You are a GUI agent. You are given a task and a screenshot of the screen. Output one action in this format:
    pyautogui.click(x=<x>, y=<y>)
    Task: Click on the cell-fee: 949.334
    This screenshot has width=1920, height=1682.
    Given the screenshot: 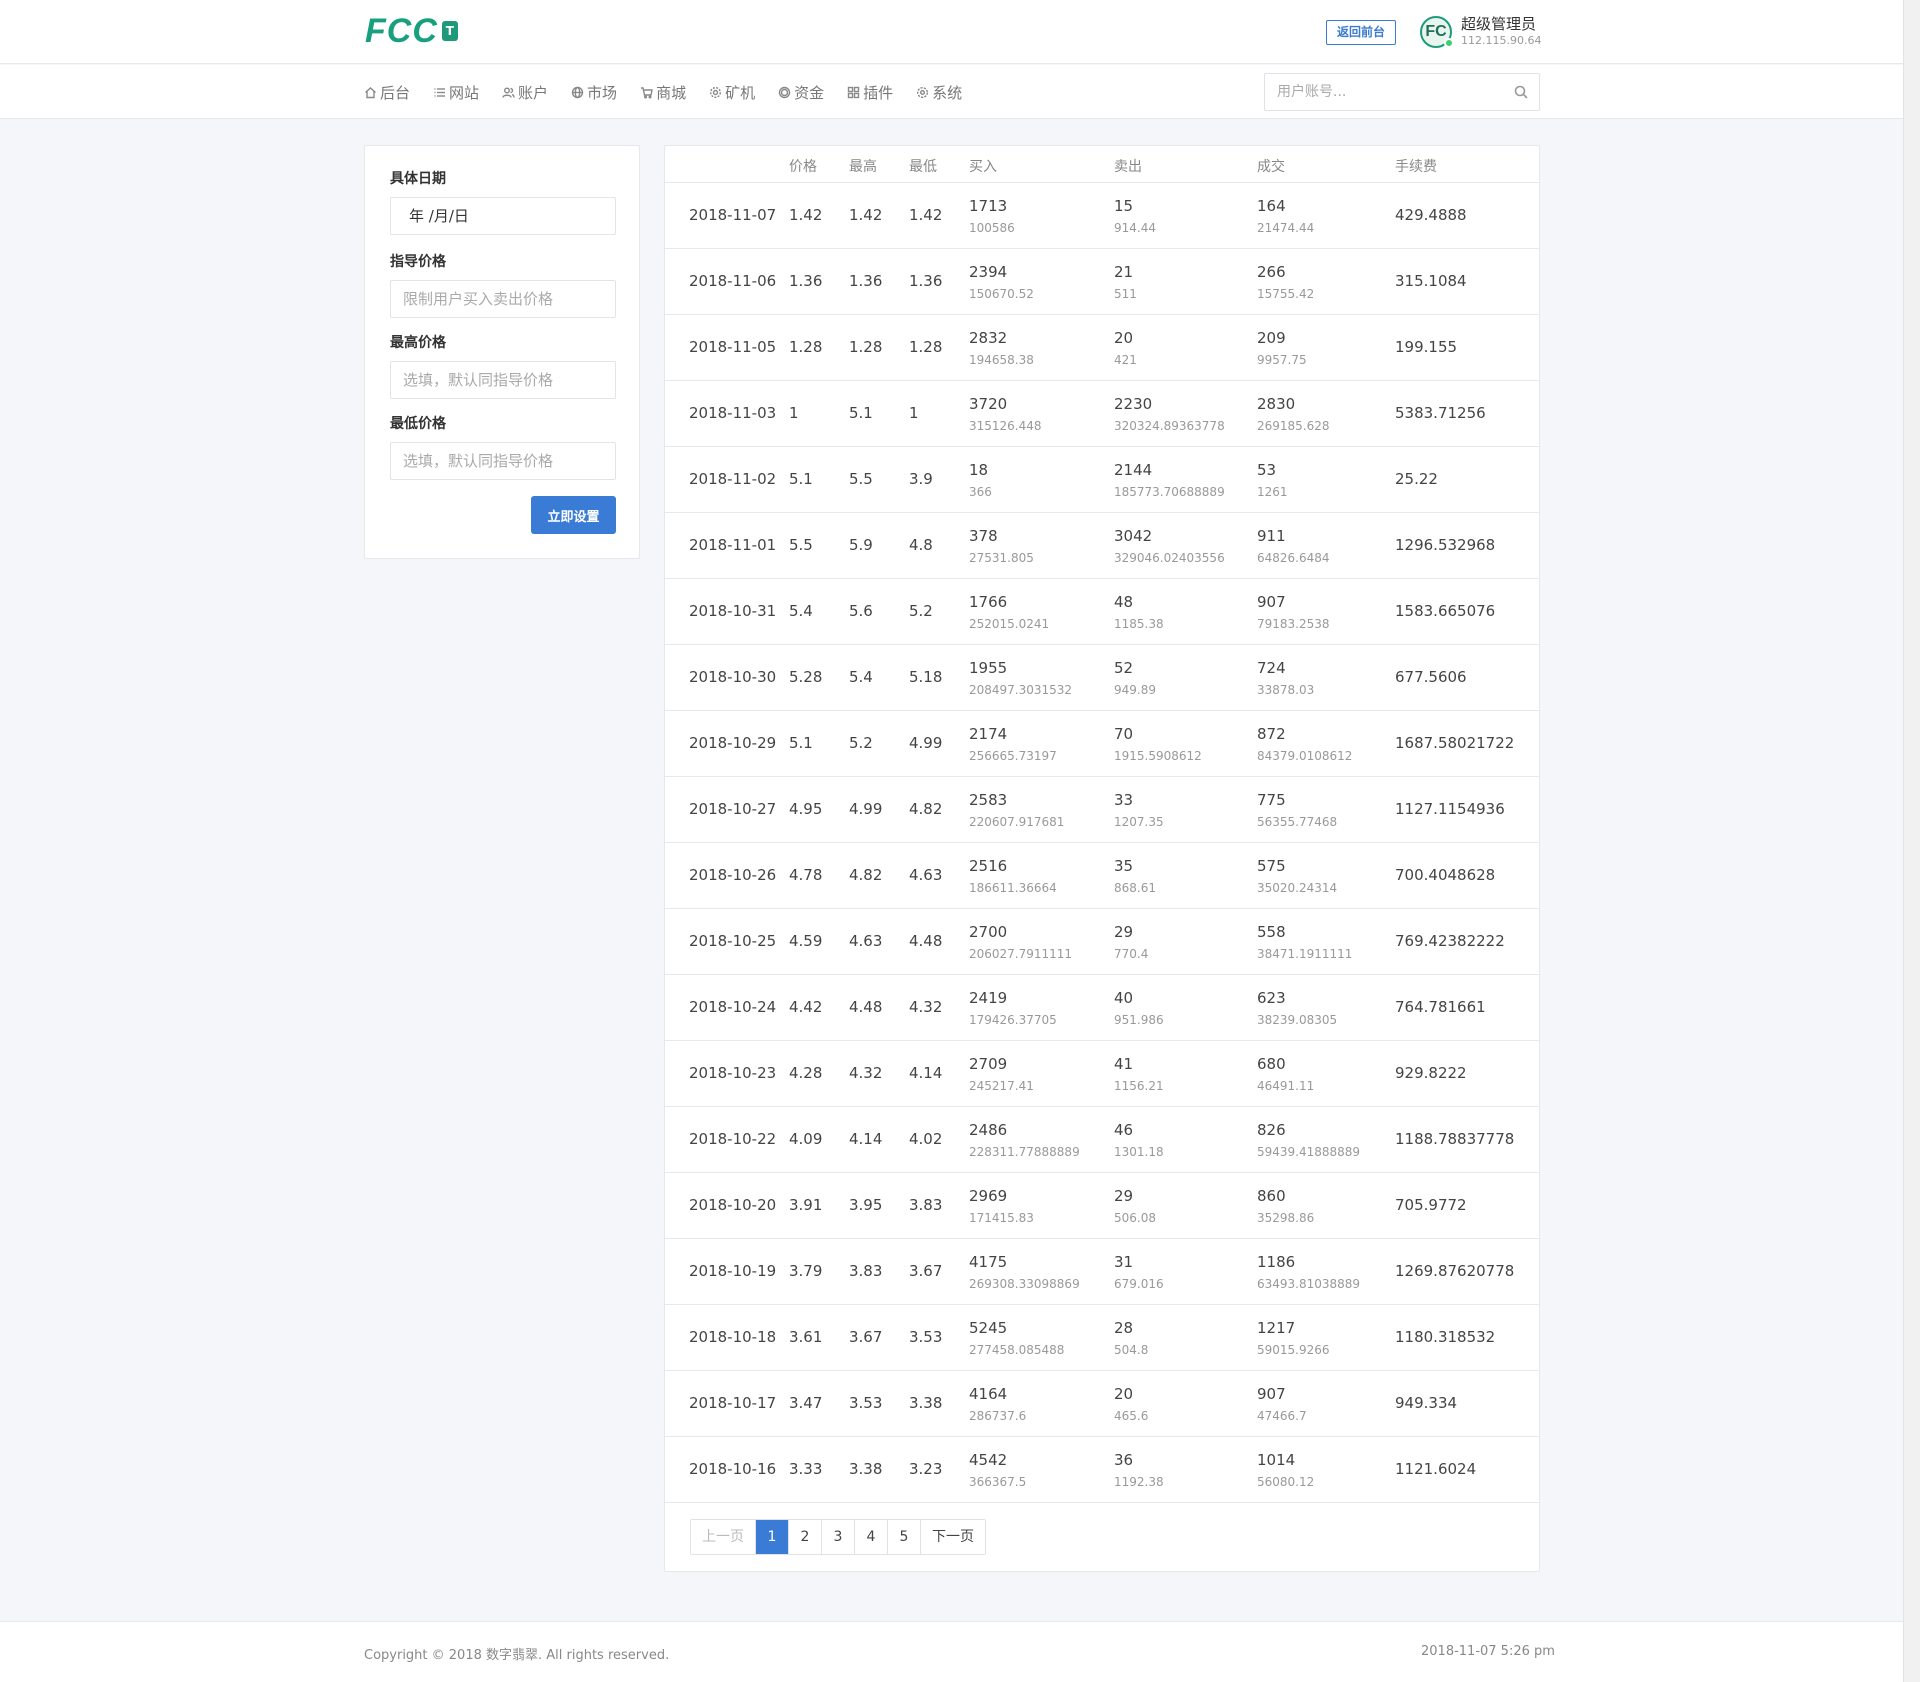 What is the action you would take?
    pyautogui.click(x=1426, y=1403)
    